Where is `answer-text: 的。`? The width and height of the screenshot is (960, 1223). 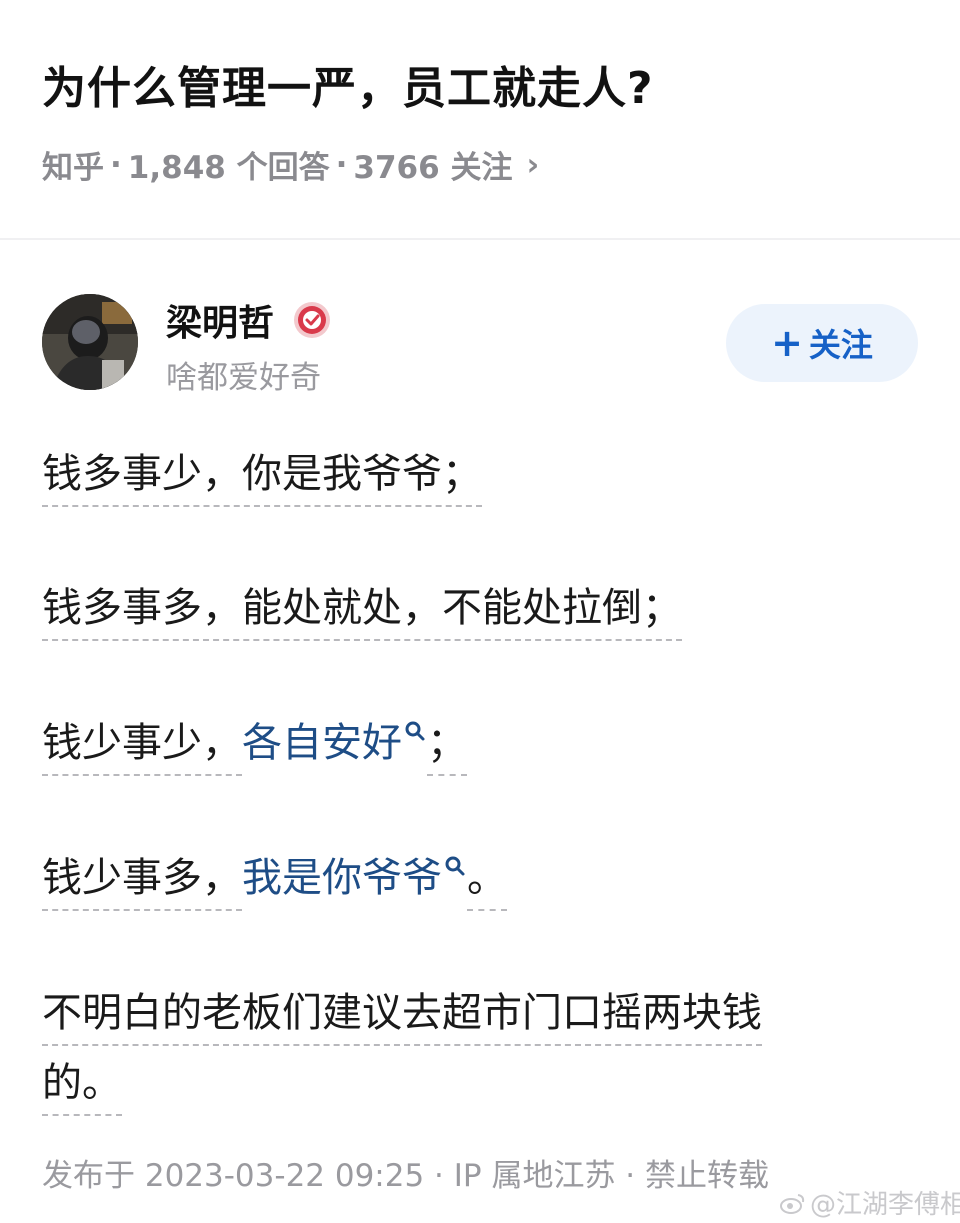 answer-text: 的。 is located at coordinates (82, 1088).